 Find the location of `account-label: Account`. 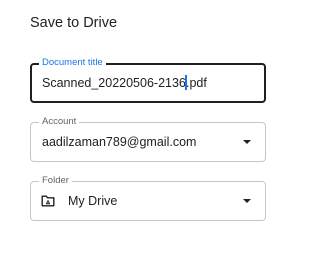

account-label: Account is located at coordinates (59, 122).